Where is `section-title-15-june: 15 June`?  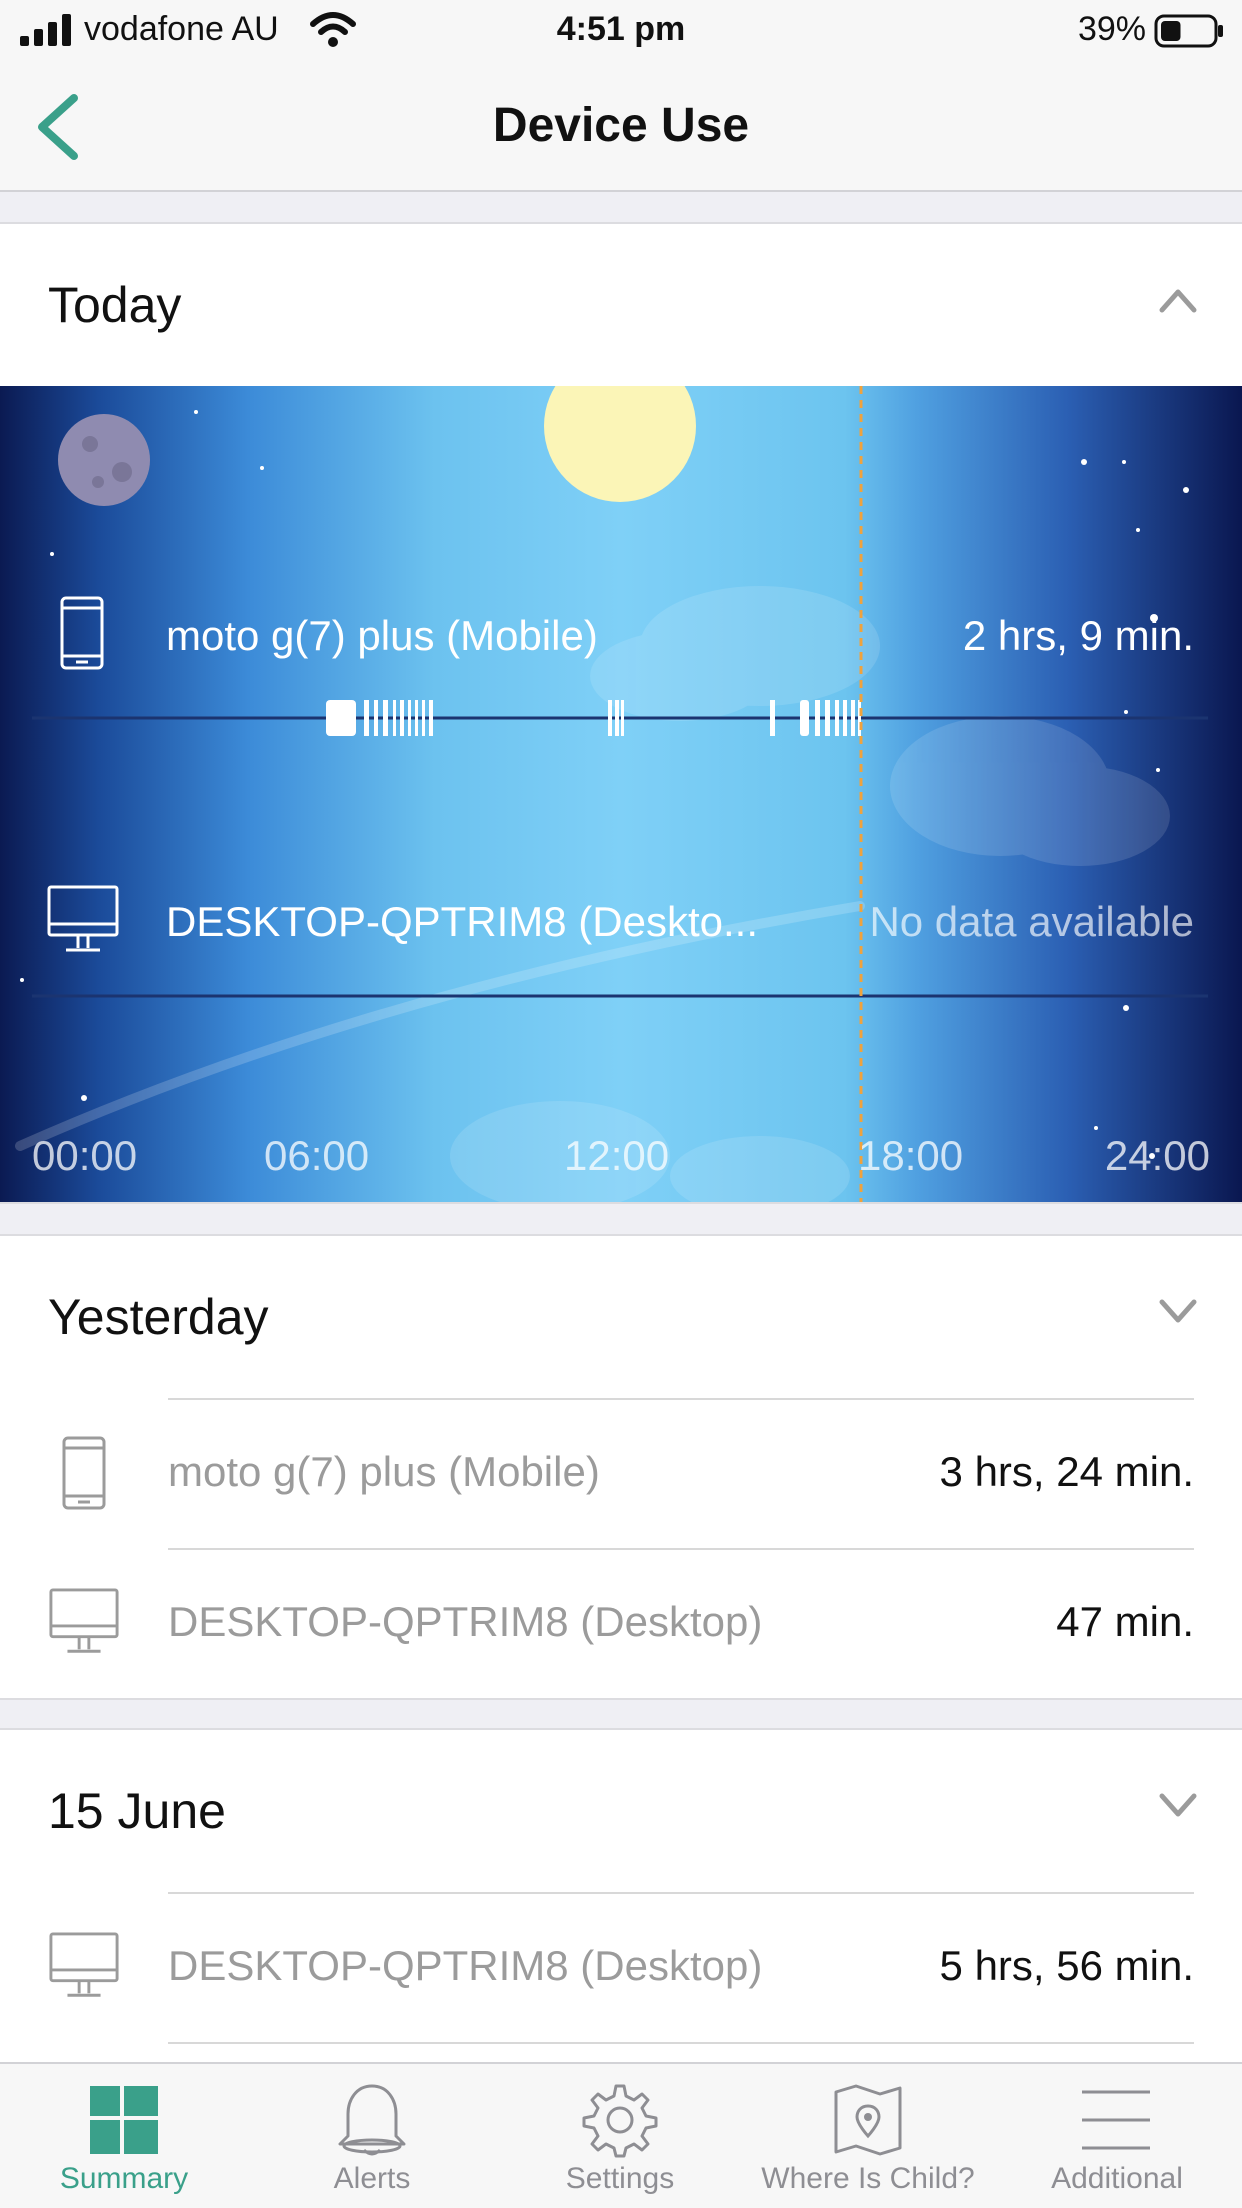
section-title-15-june: 15 June is located at coordinates (137, 1811).